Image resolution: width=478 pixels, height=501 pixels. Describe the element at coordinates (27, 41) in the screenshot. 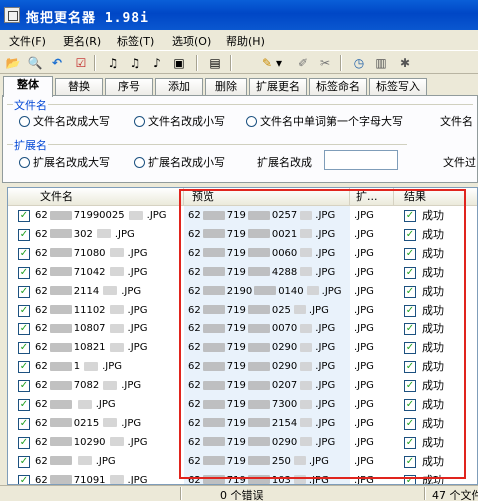

I see `menu-file: 文件(F)` at that location.